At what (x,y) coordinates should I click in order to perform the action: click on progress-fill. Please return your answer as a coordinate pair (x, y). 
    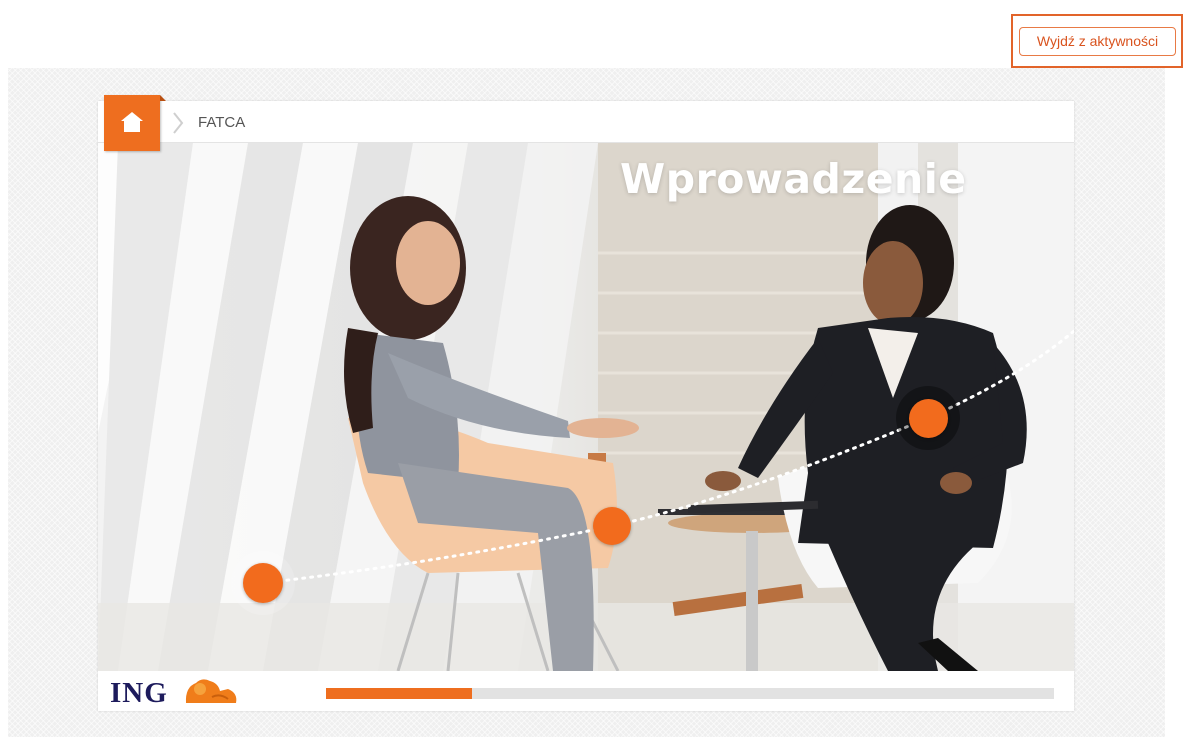
    Looking at the image, I should click on (399, 693).